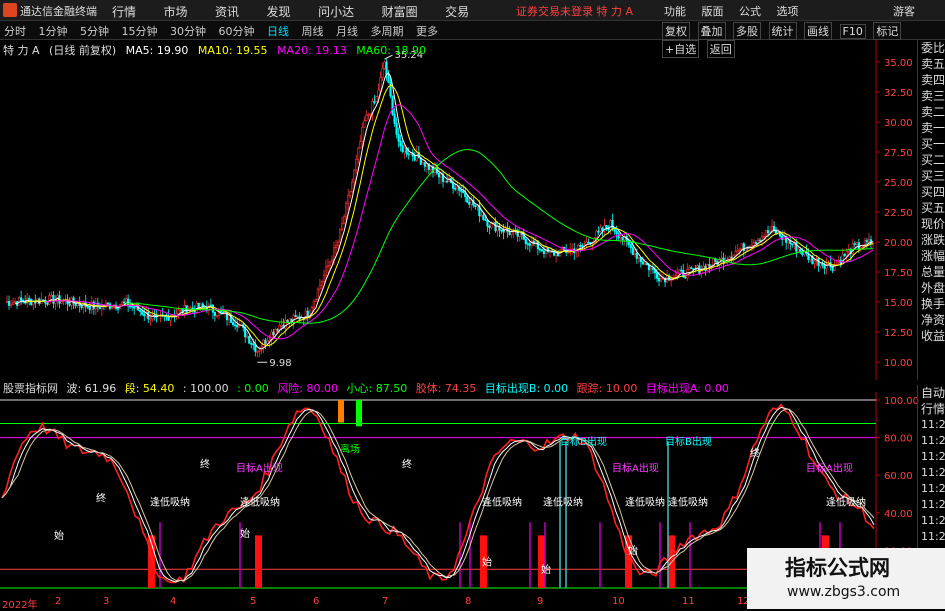 This screenshot has width=945, height=611. I want to click on menu-discover: 发现, so click(279, 11).